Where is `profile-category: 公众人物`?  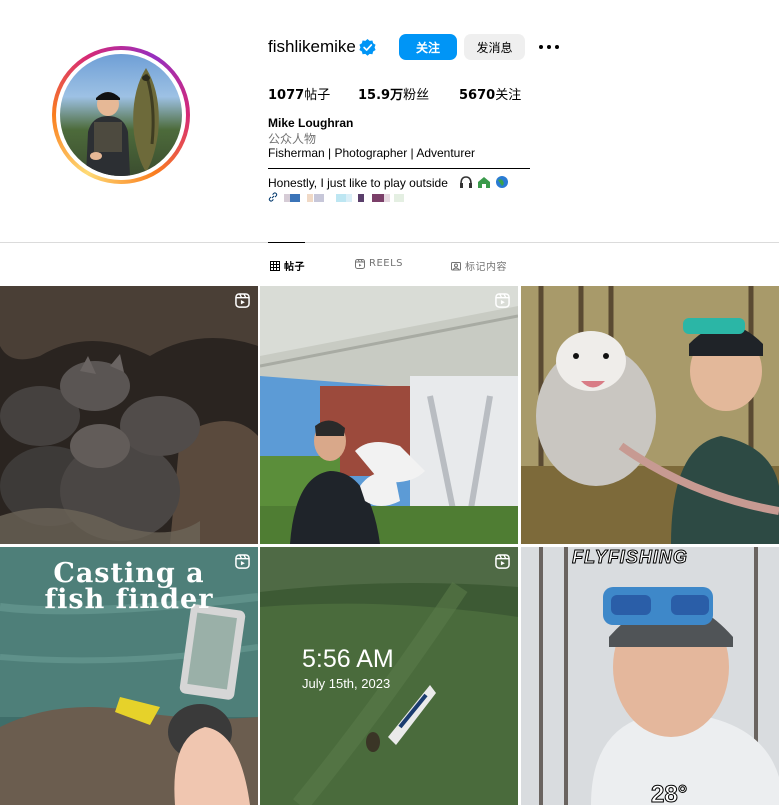
profile-category: 公众人物 is located at coordinates (292, 139).